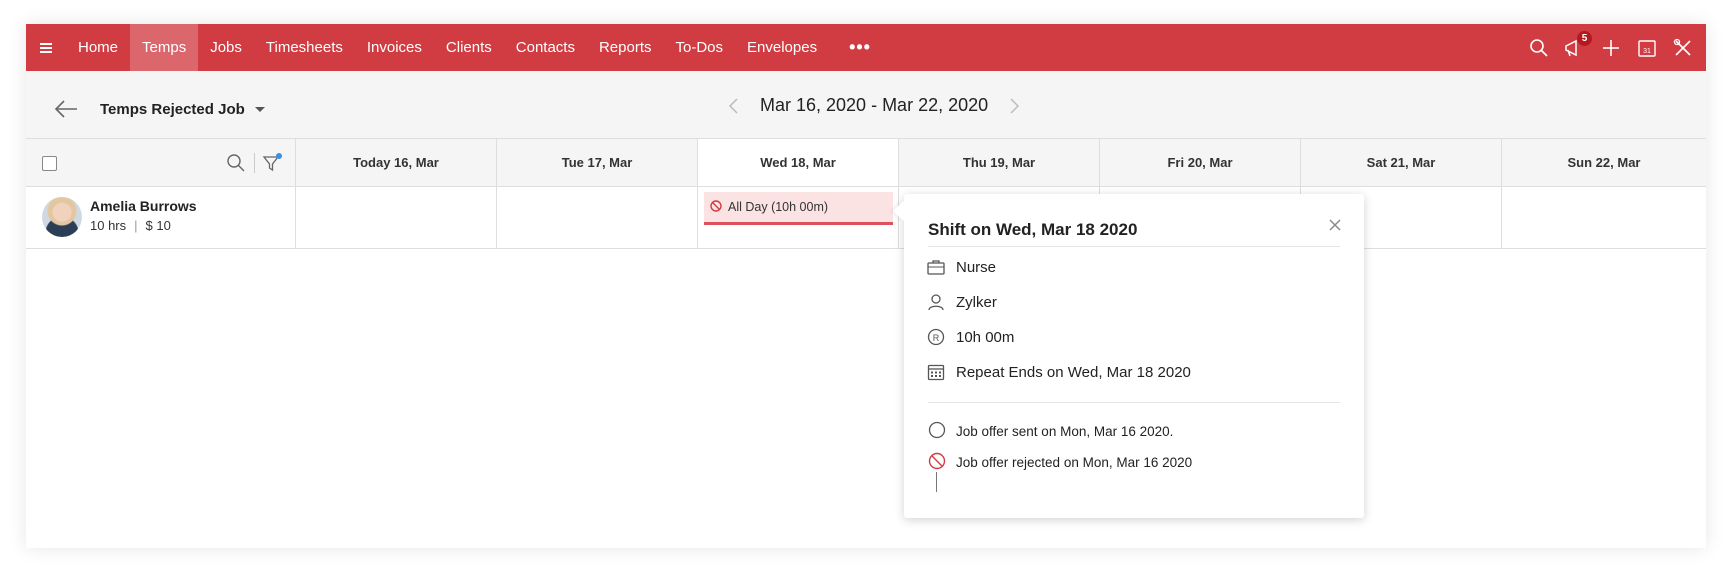  What do you see at coordinates (937, 431) in the screenshot?
I see `circle-icon` at bounding box center [937, 431].